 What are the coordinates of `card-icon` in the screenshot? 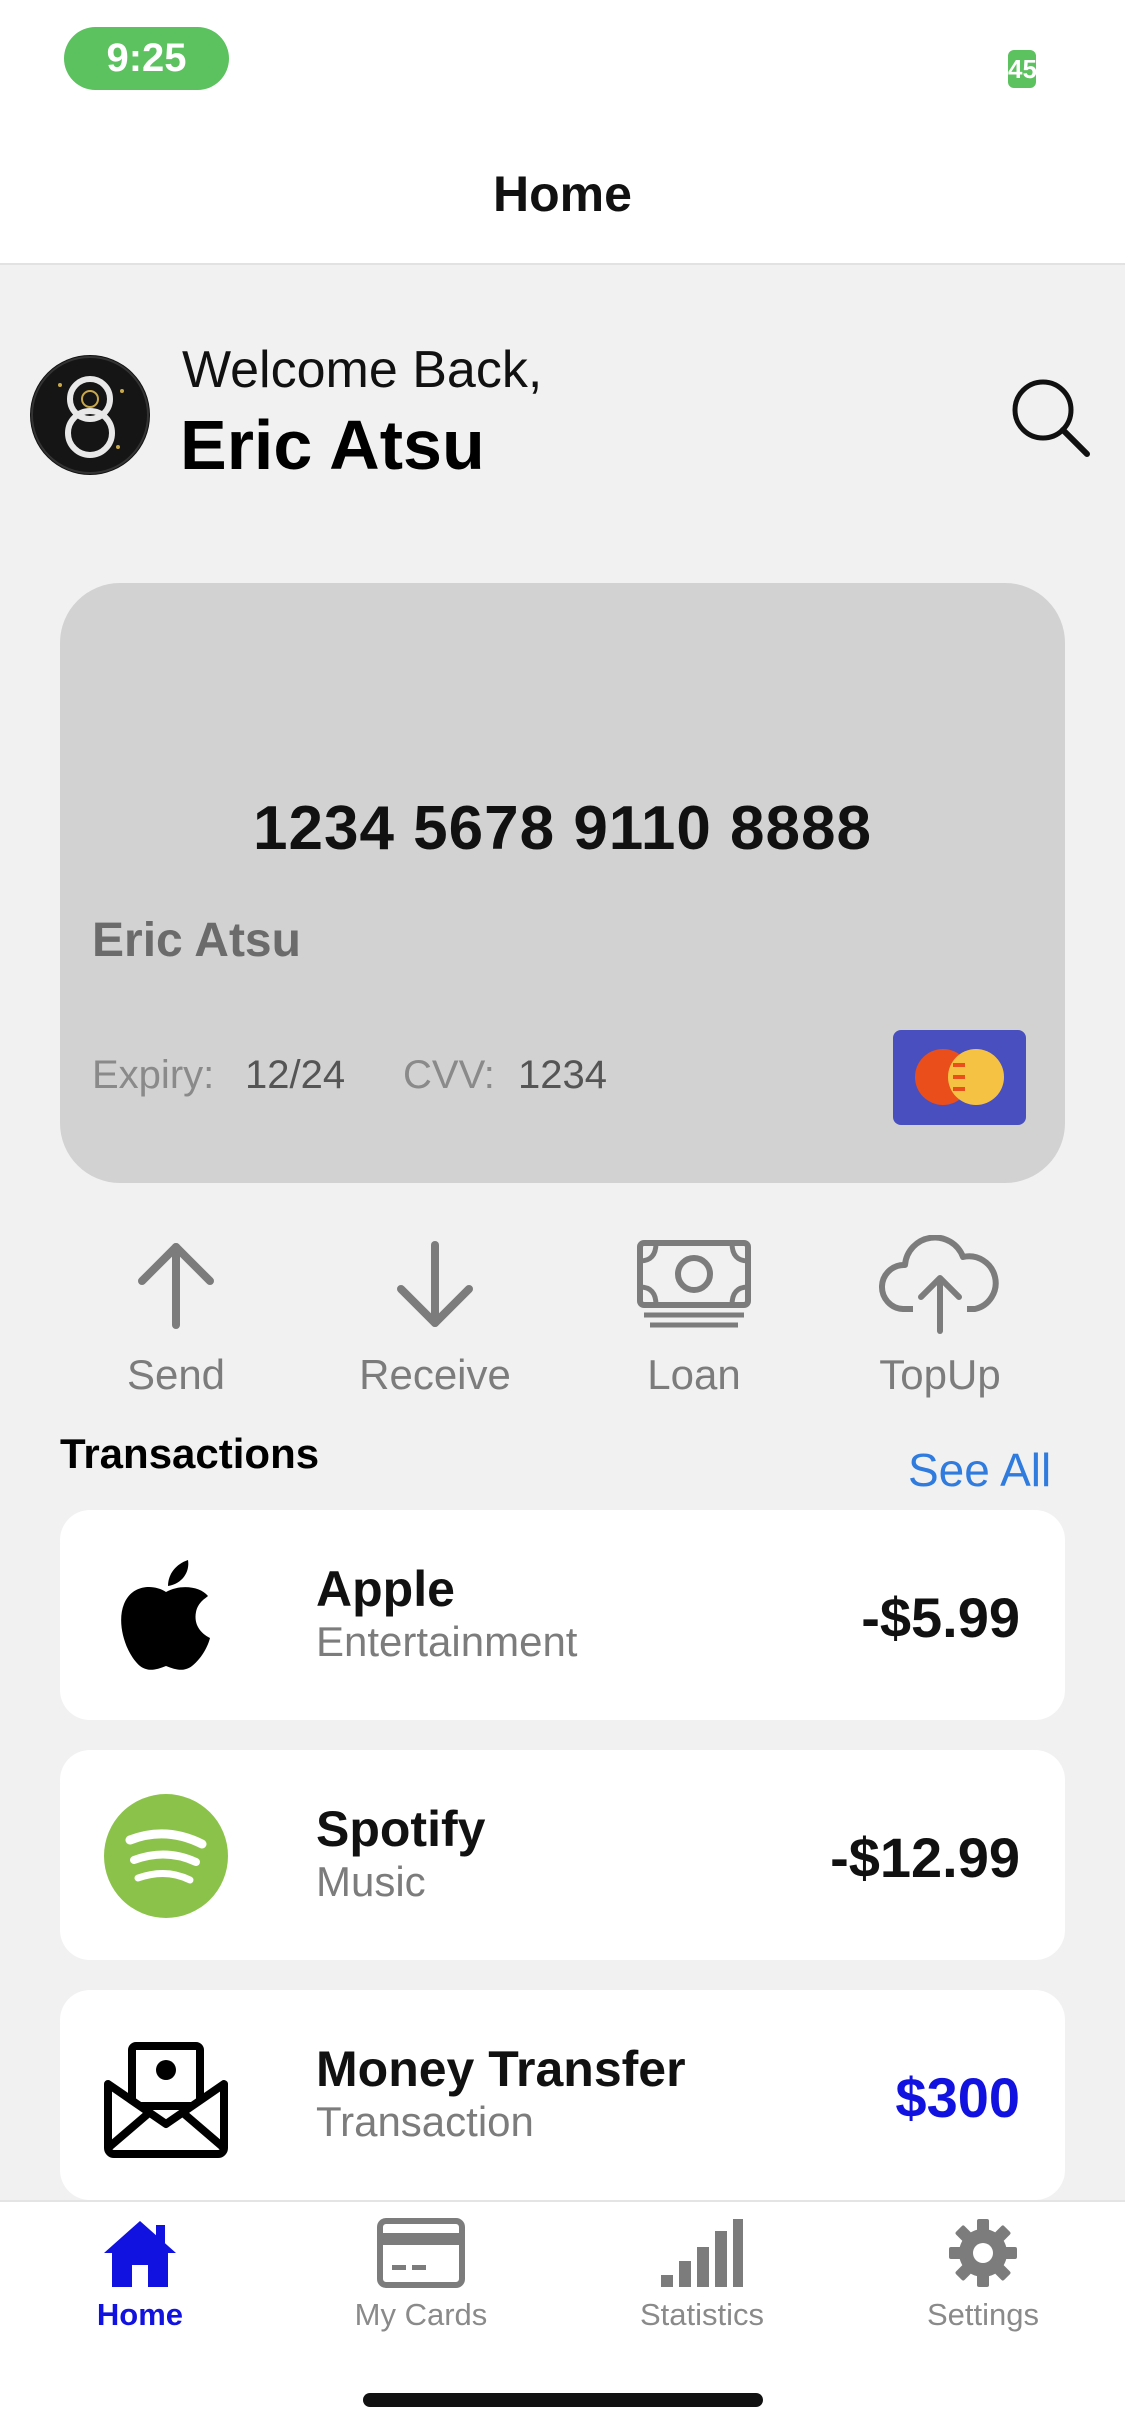 It's located at (421, 2253).